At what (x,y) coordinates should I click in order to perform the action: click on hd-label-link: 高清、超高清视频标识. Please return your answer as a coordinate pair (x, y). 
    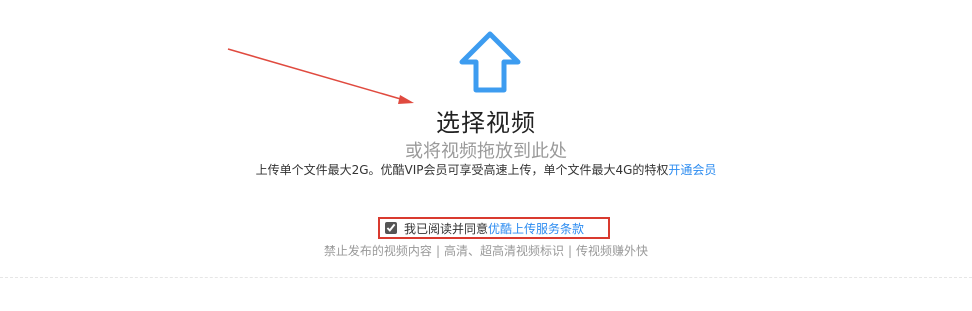
    Looking at the image, I should click on (504, 251).